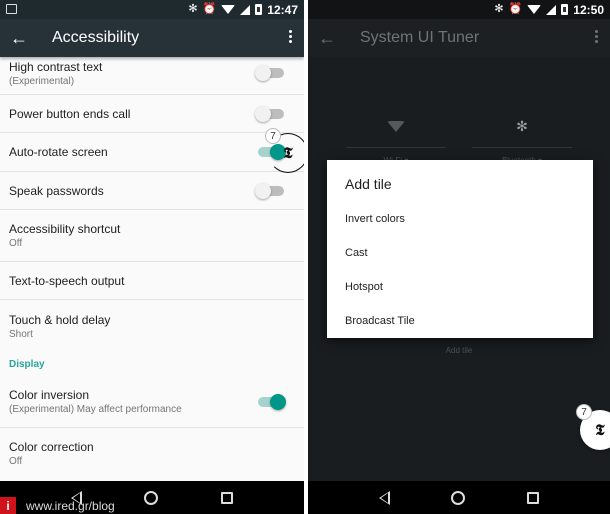 Image resolution: width=610 pixels, height=514 pixels. I want to click on setting-text-to-speech-output: Text-to-speech output, so click(152, 281).